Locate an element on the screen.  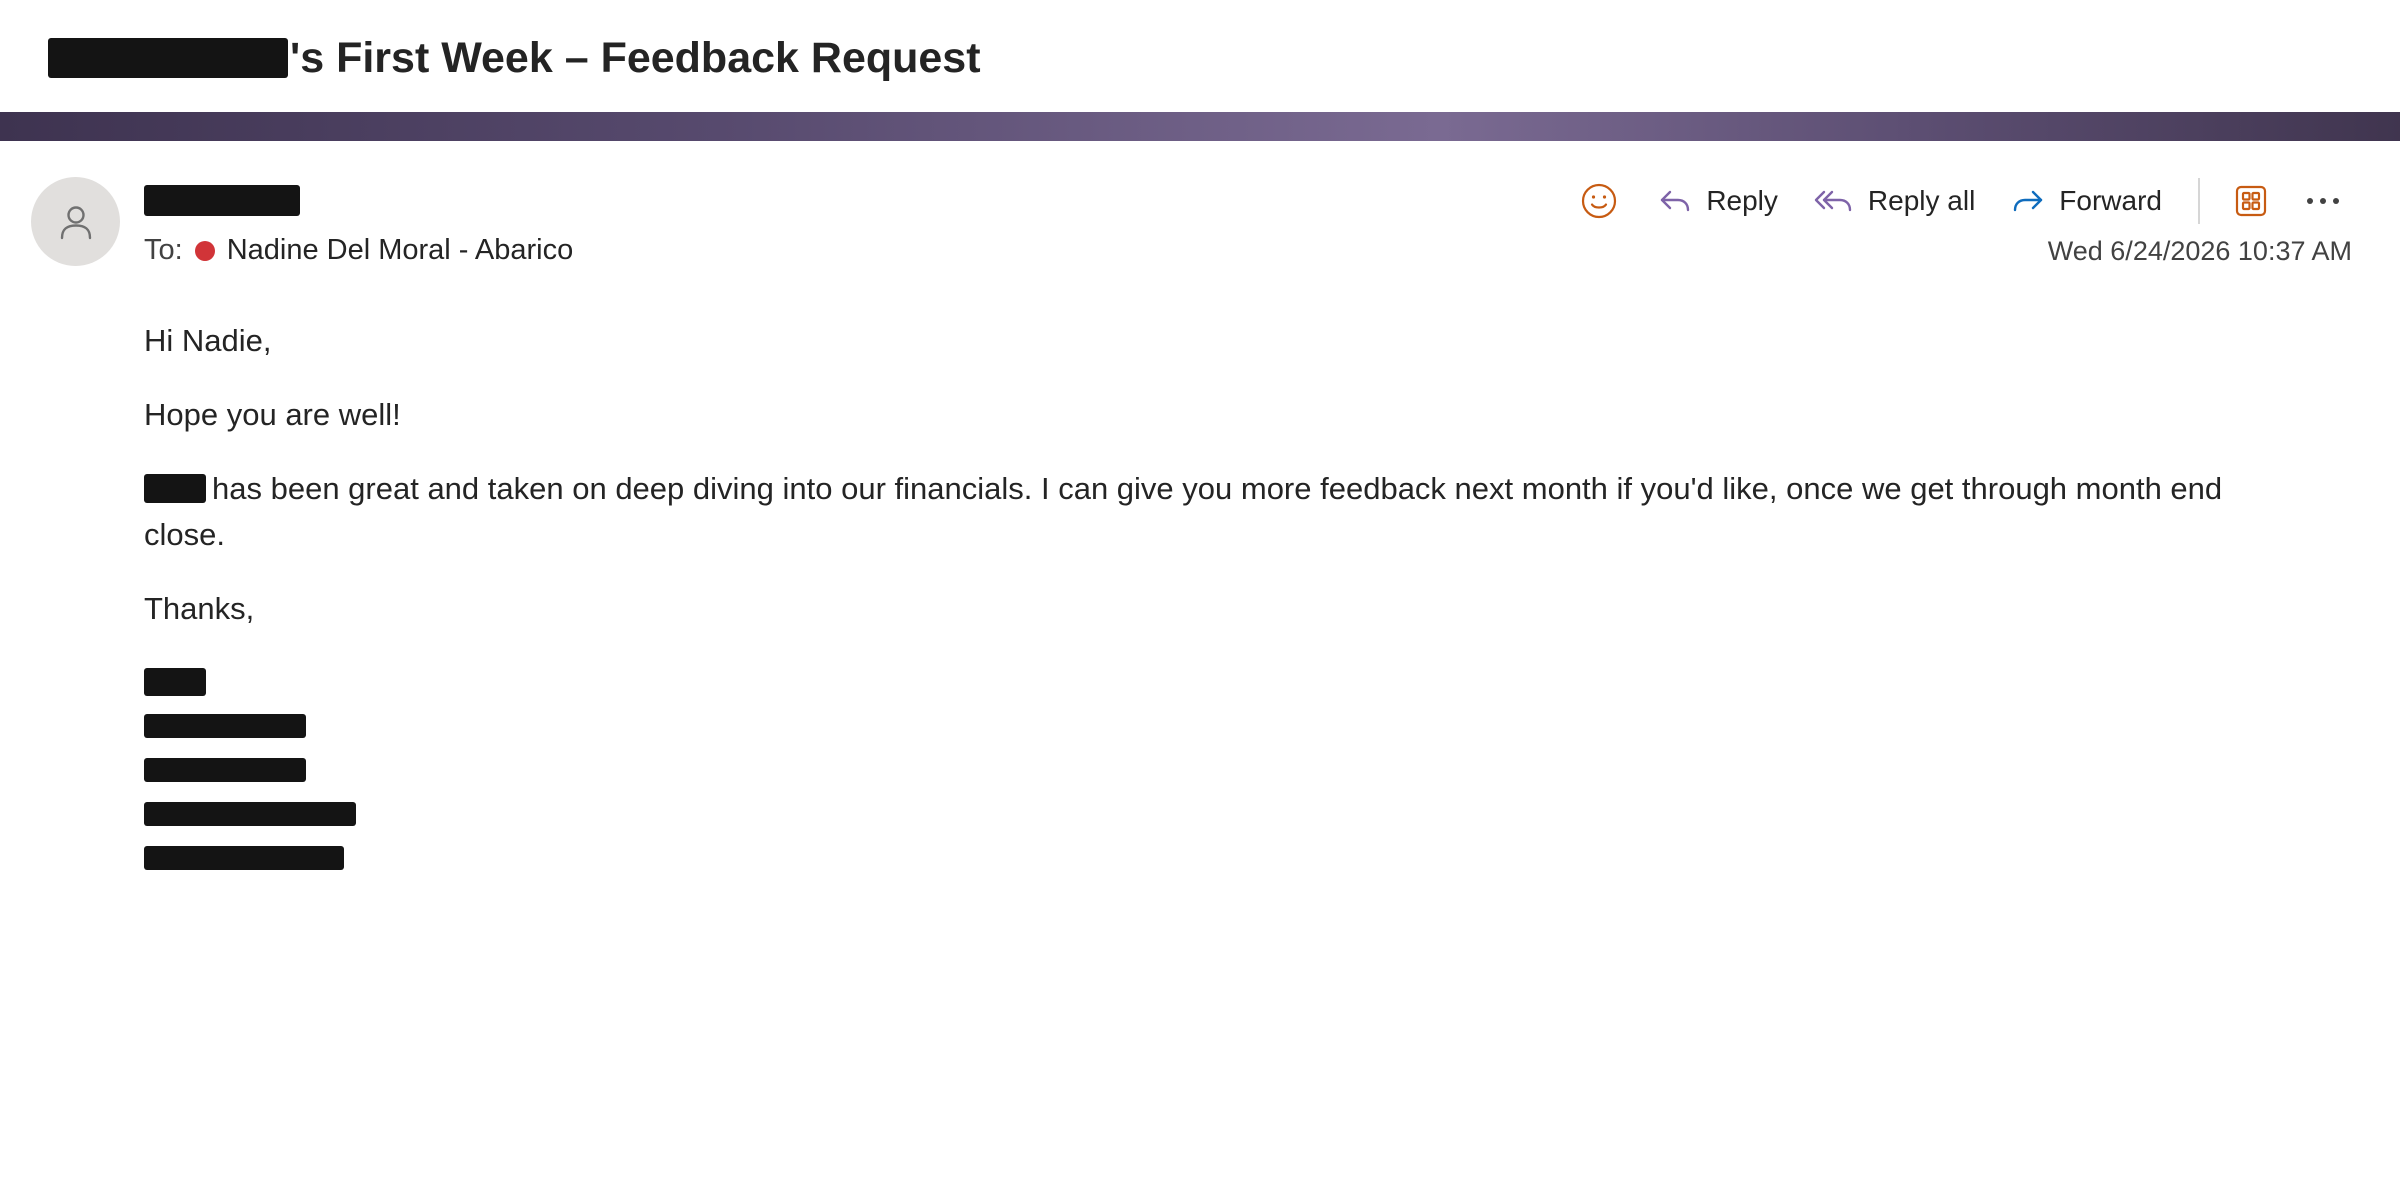
reply-button: Reply is located at coordinates (1718, 201).